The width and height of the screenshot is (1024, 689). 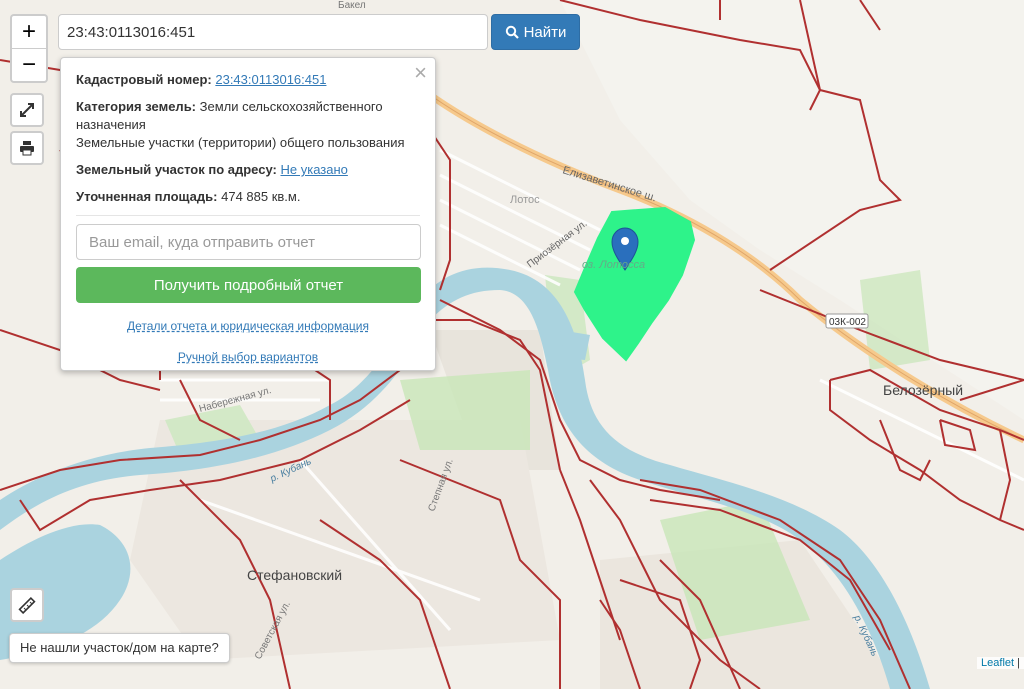 What do you see at coordinates (261, 196) in the screenshot?
I see `area-value: 474 885 кв.м.` at bounding box center [261, 196].